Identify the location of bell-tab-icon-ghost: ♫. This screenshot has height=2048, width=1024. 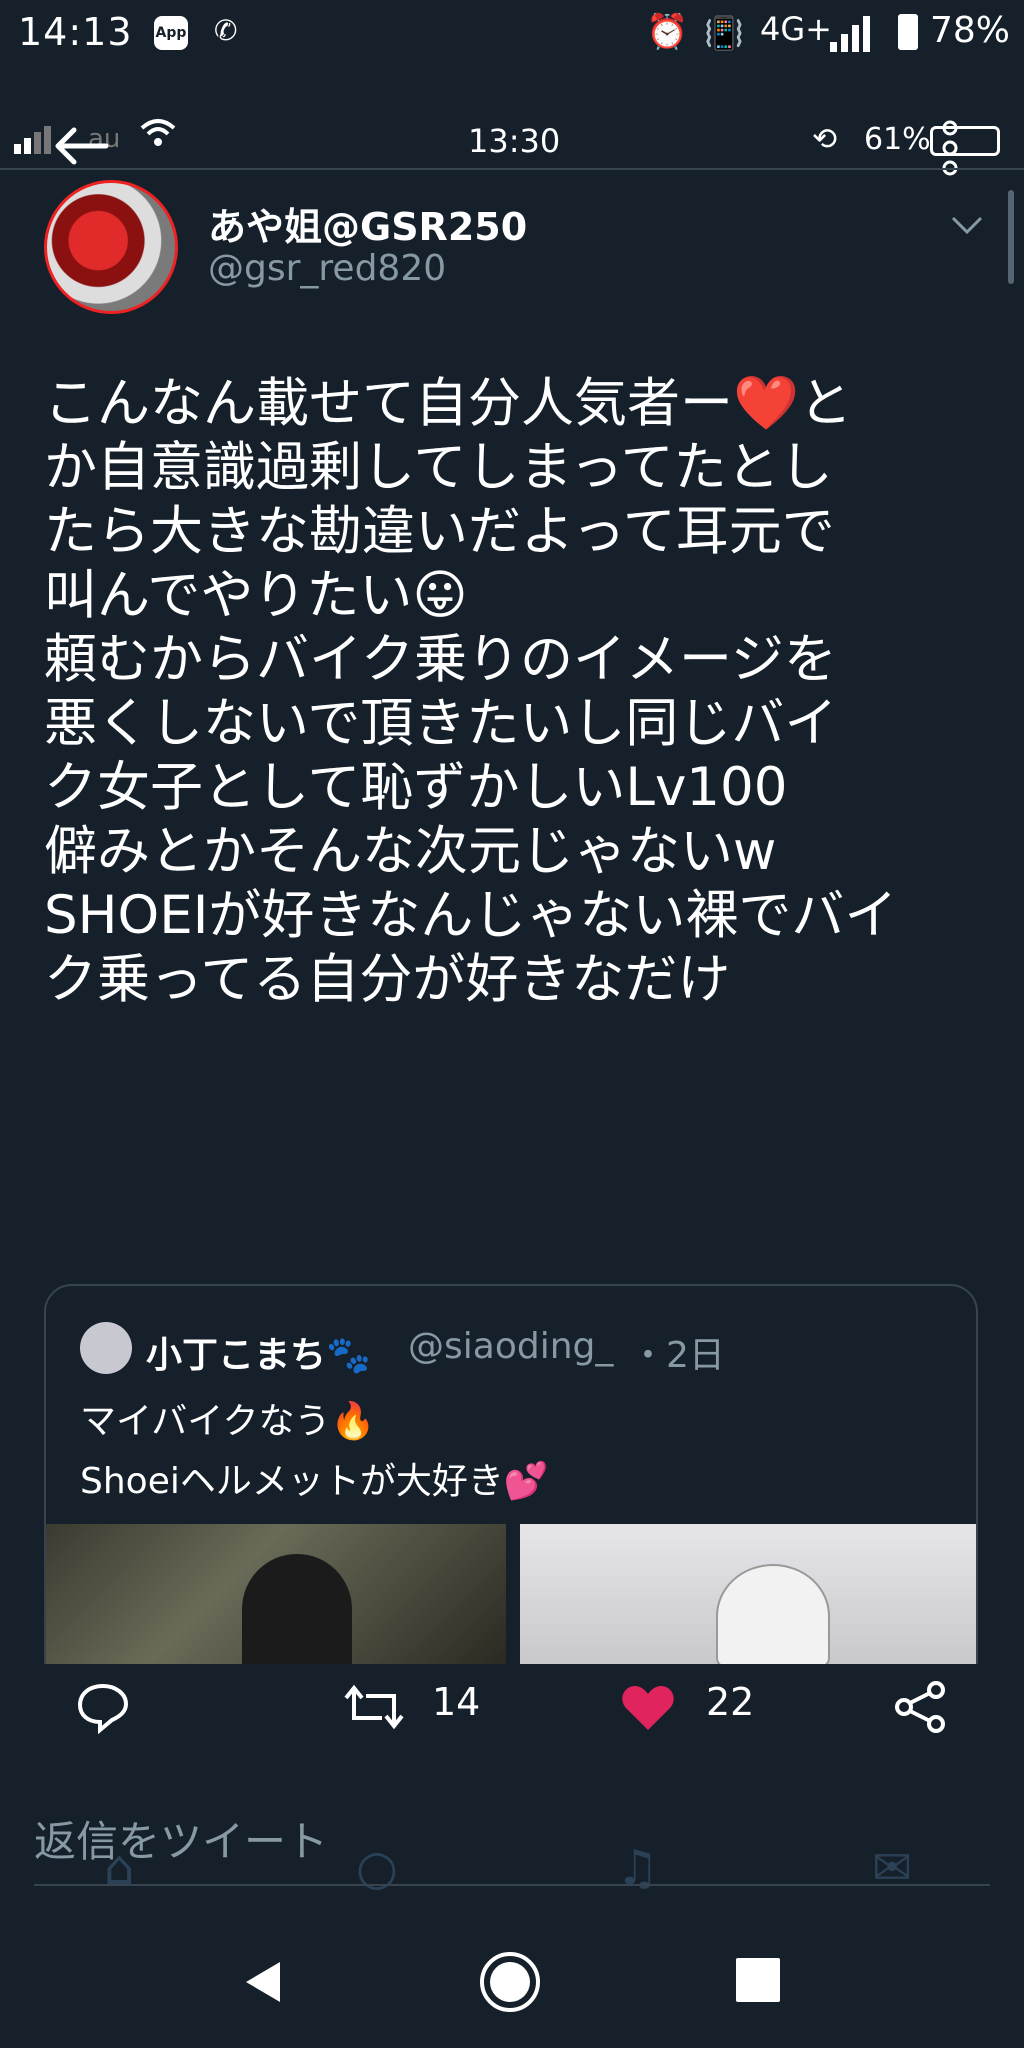
(638, 1868).